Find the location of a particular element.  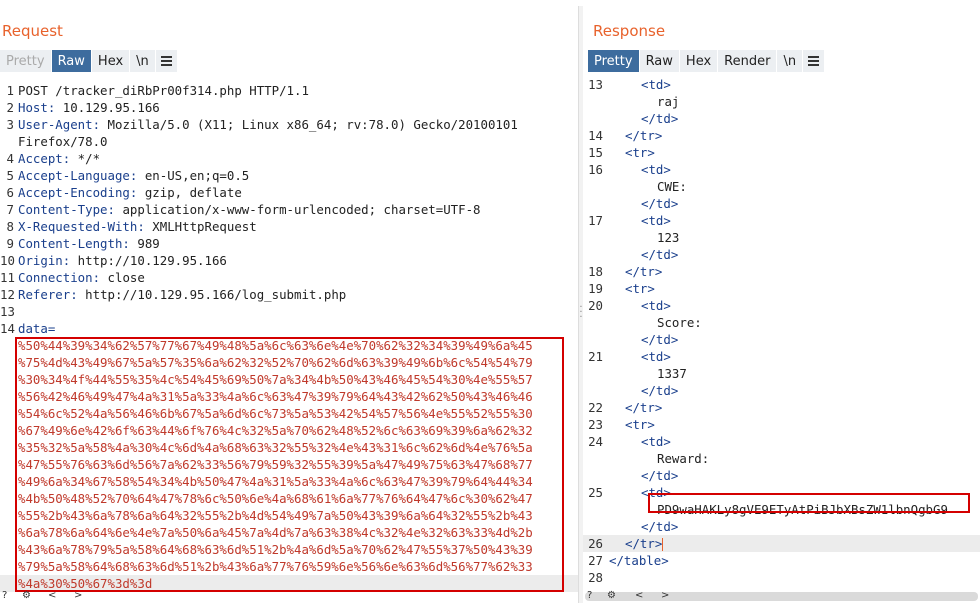

line-number: 17 is located at coordinates (595, 220).